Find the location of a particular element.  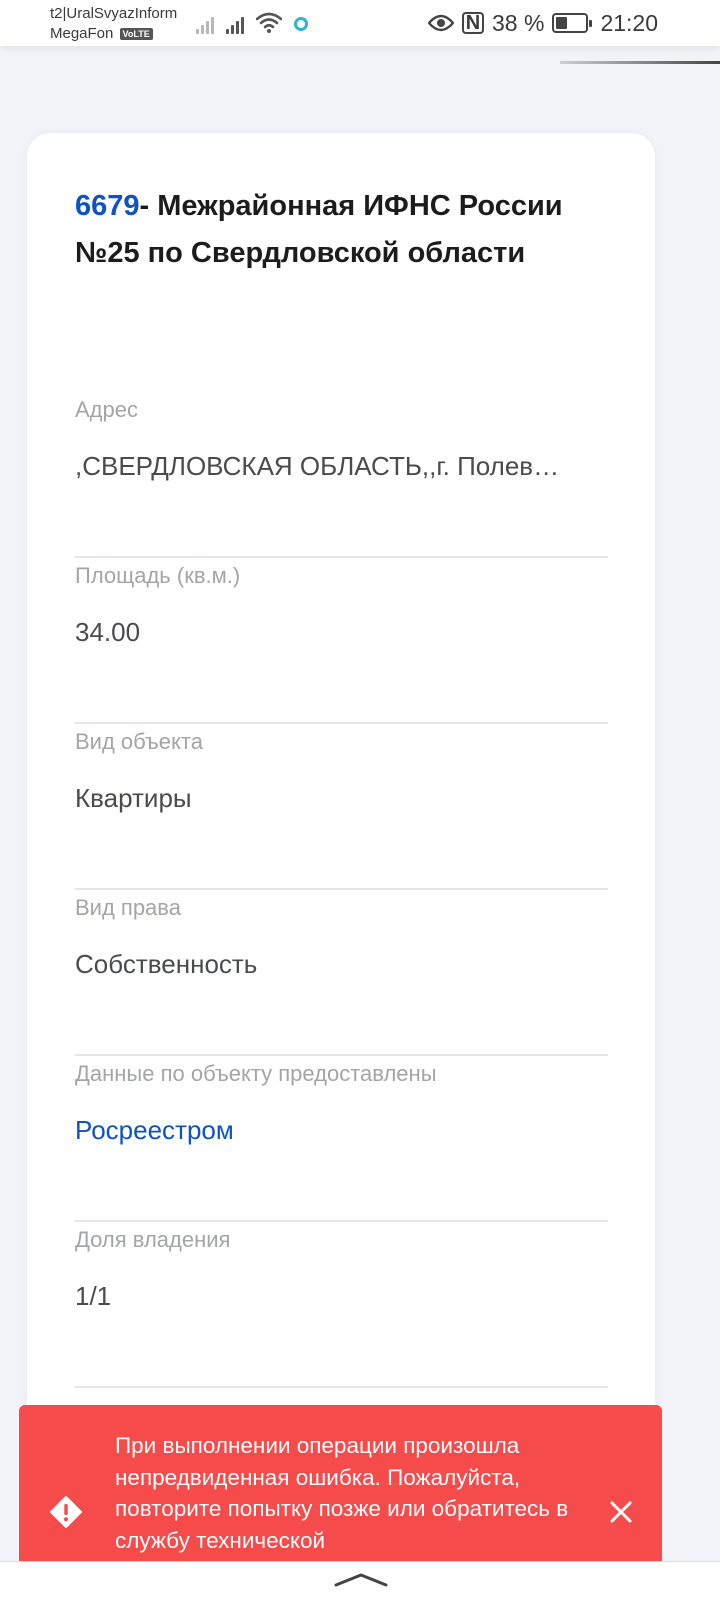

field-label: Вид права is located at coordinates (128, 907).